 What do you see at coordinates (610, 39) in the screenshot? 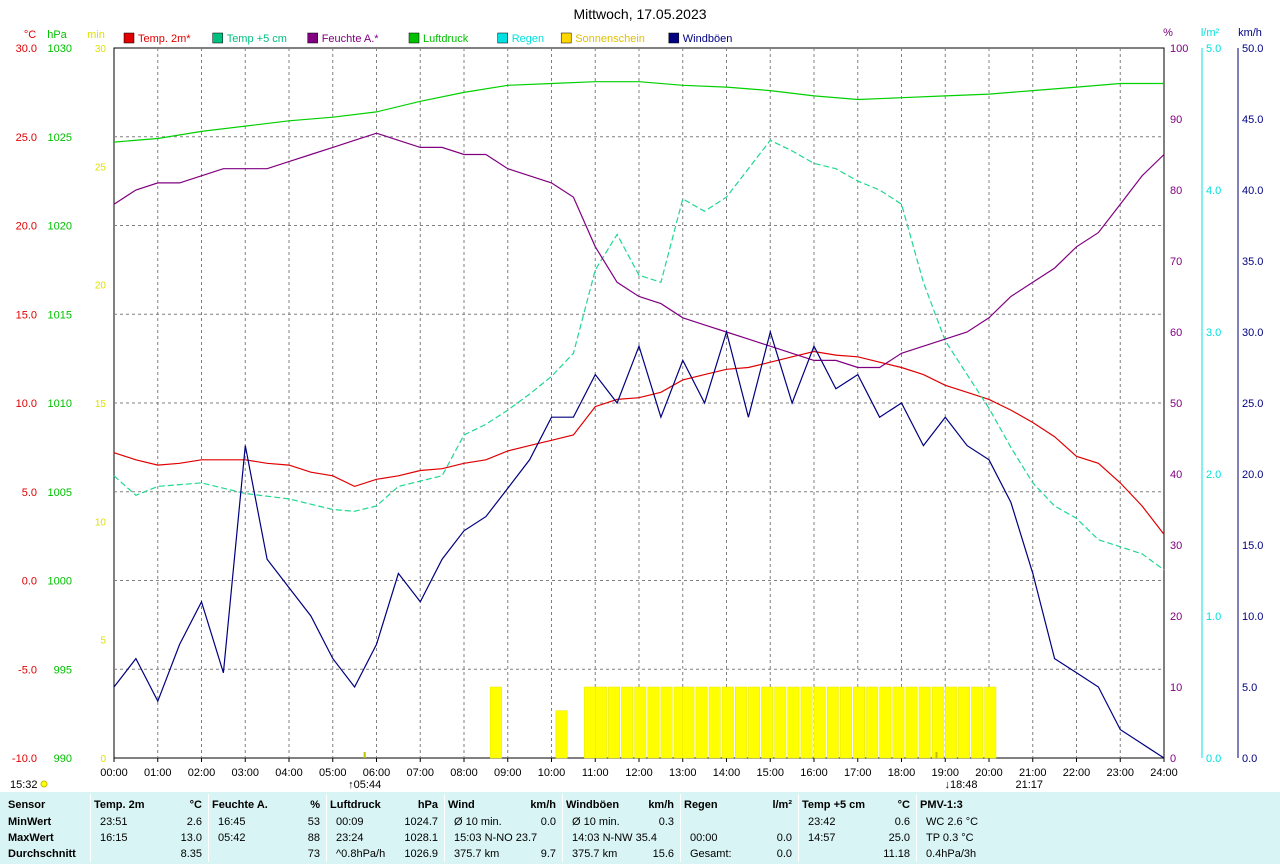
I see `legend-label: Sonnenschein` at bounding box center [610, 39].